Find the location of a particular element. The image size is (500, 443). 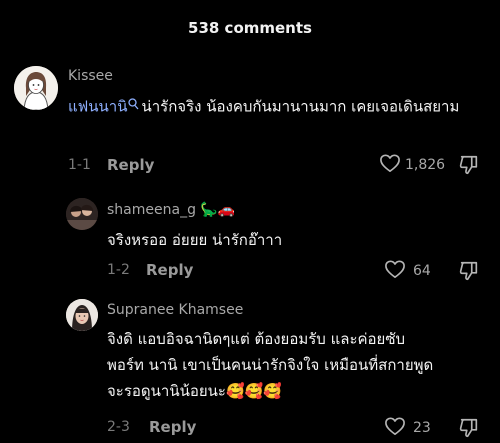

like-button: 23 is located at coordinates (407, 428).